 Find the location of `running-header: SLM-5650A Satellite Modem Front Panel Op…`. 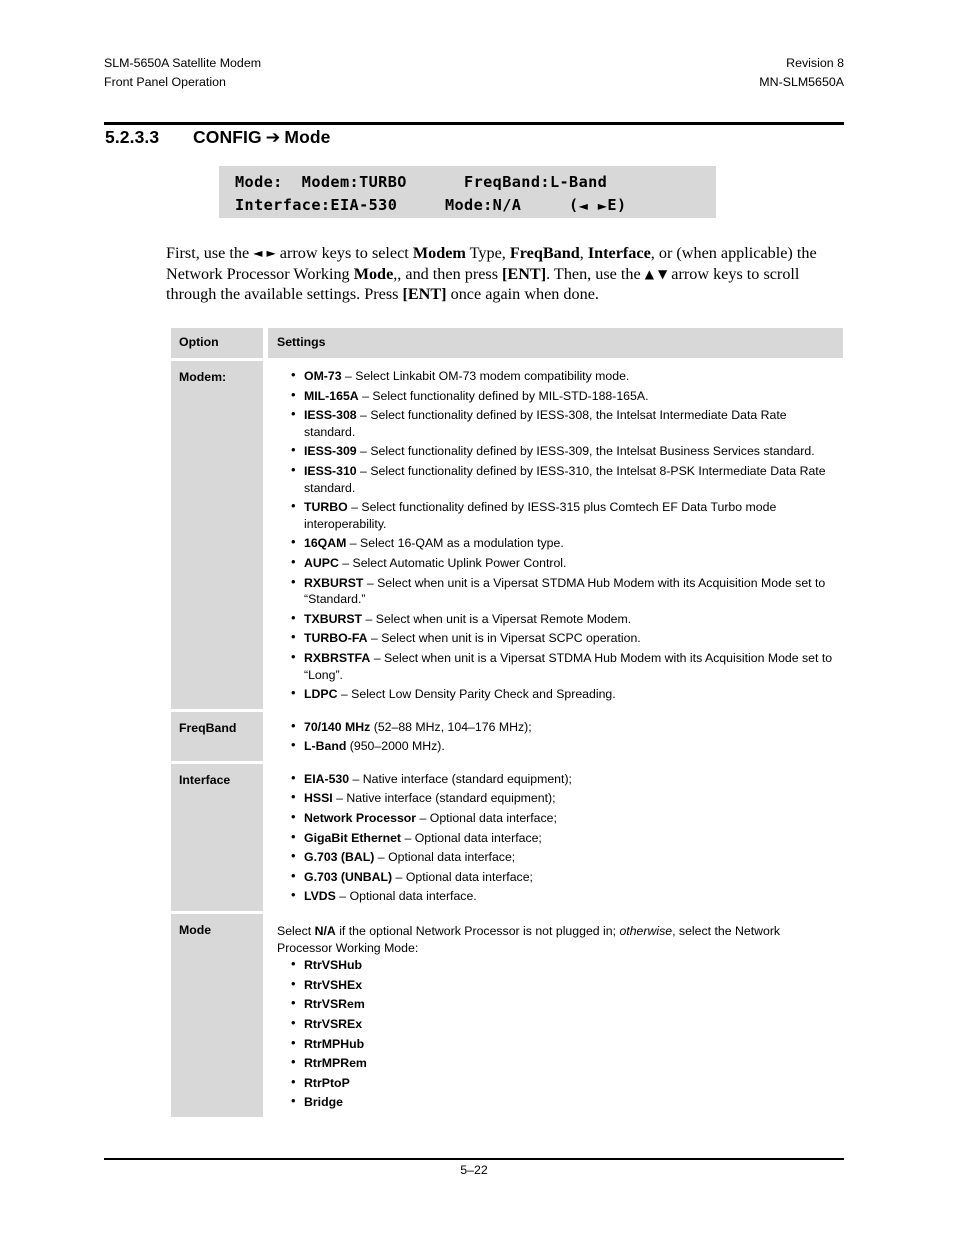

running-header: SLM-5650A Satellite Modem Front Panel Op… is located at coordinates (474, 73).